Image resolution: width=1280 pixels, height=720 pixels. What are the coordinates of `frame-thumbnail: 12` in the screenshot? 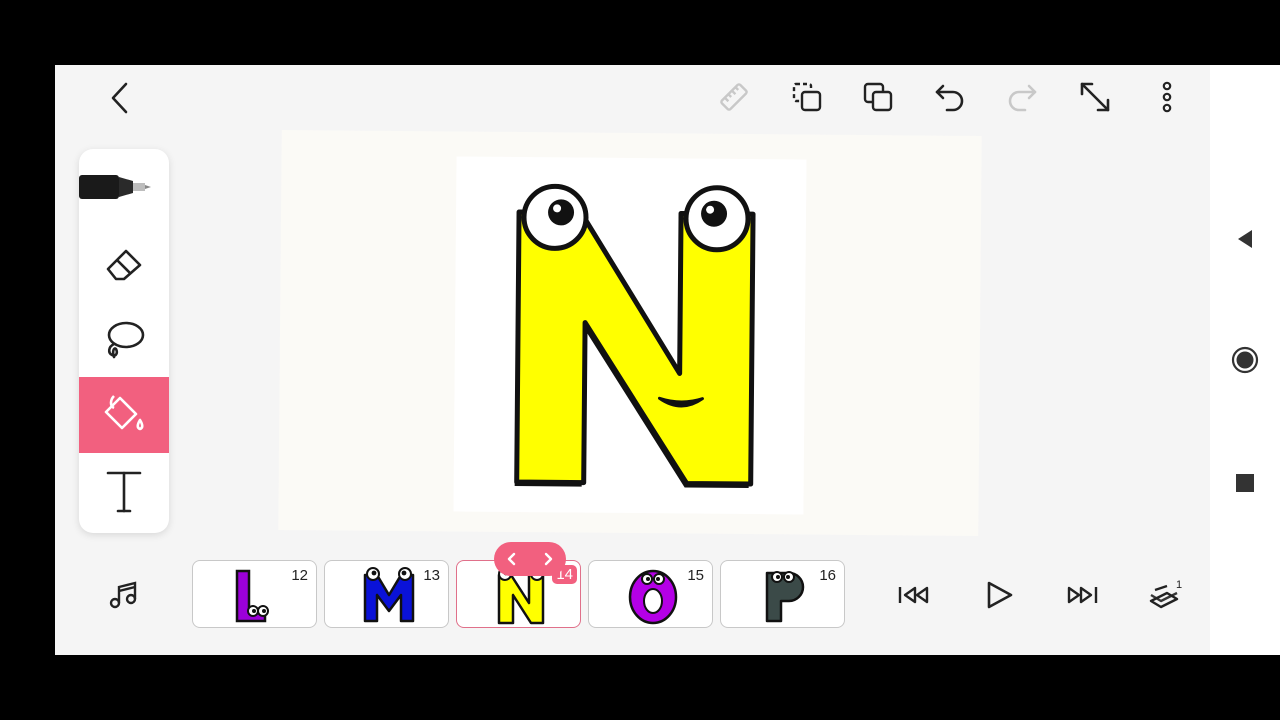 It's located at (254, 594).